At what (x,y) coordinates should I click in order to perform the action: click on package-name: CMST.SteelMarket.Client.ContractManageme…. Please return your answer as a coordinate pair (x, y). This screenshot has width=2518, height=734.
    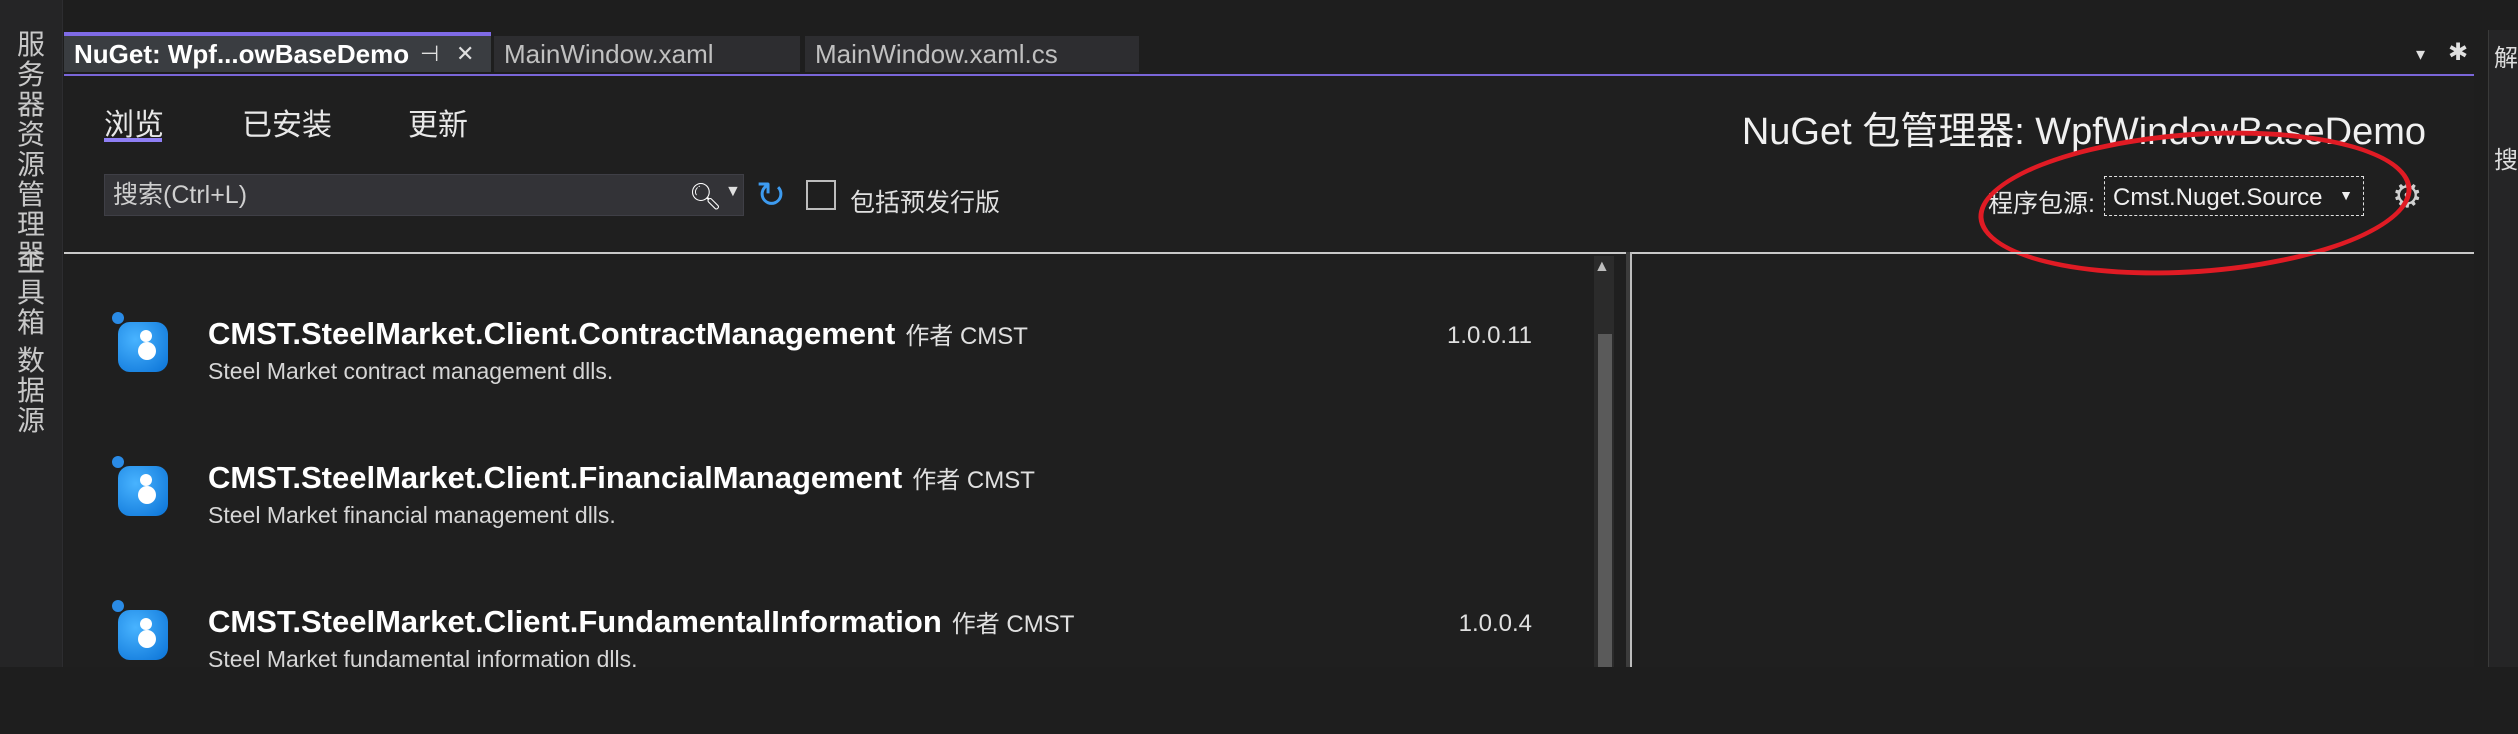
    Looking at the image, I should click on (552, 333).